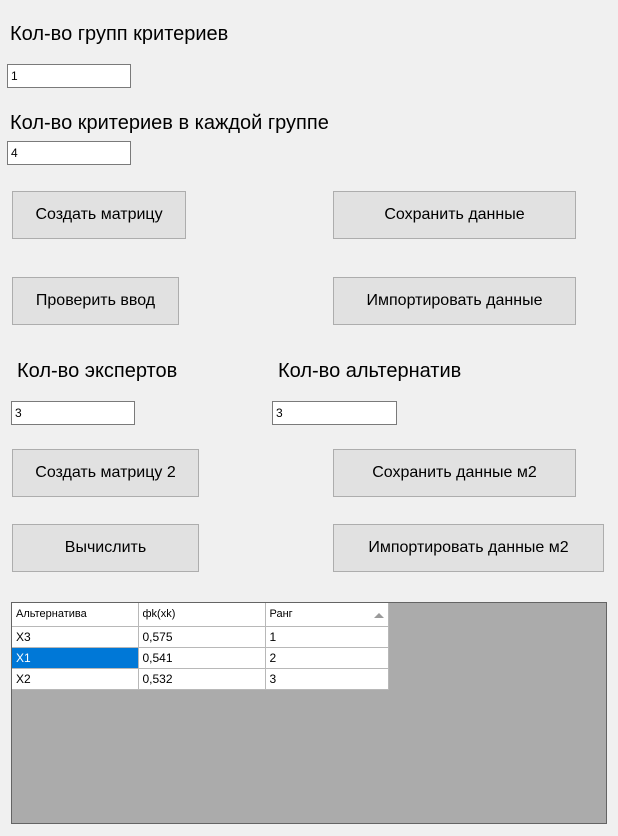  Describe the element at coordinates (468, 548) in the screenshot. I see `import-data-m2-button: Импортировать данные м2` at that location.